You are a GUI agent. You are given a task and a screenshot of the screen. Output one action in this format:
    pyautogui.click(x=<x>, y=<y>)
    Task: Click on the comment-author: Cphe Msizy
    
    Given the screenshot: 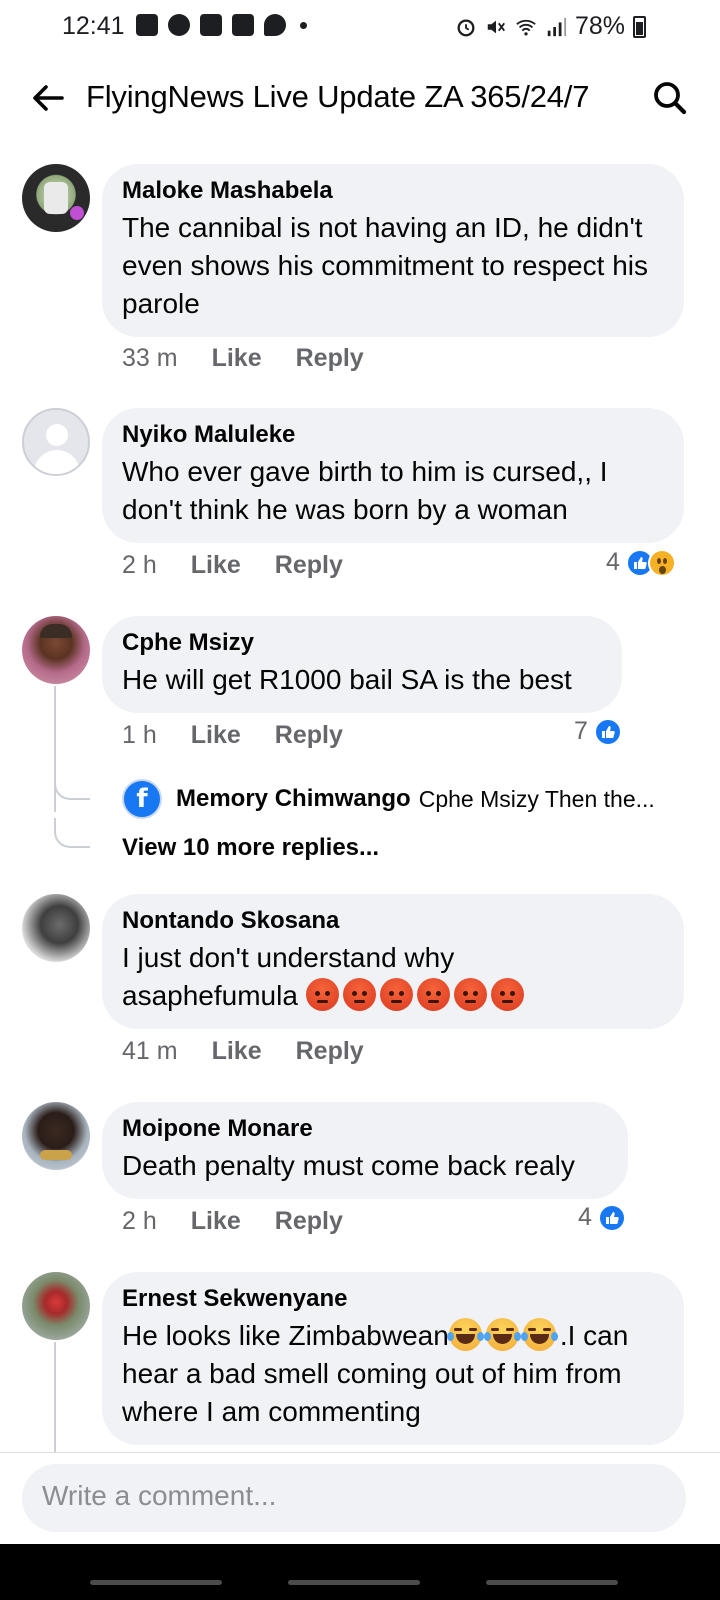 What is the action you would take?
    pyautogui.click(x=362, y=643)
    